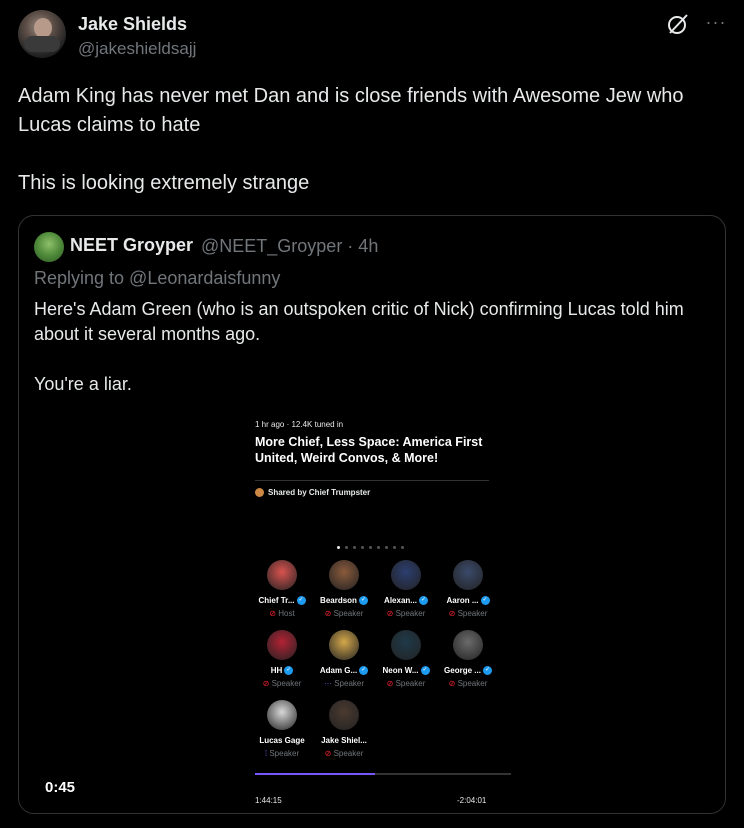 The image size is (744, 828). What do you see at coordinates (468, 591) in the screenshot?
I see `speaker-item: Aaron ... ✓ ⊘ Speaker` at bounding box center [468, 591].